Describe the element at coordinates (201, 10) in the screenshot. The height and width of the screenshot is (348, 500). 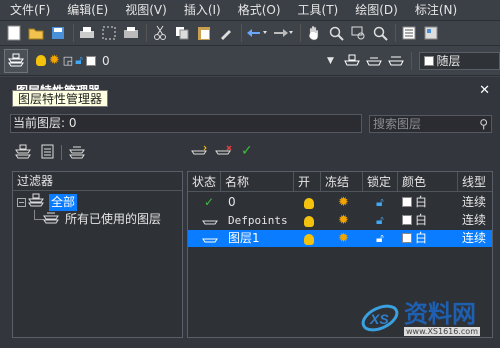
I see `menu-insert: 插入(I)` at that location.